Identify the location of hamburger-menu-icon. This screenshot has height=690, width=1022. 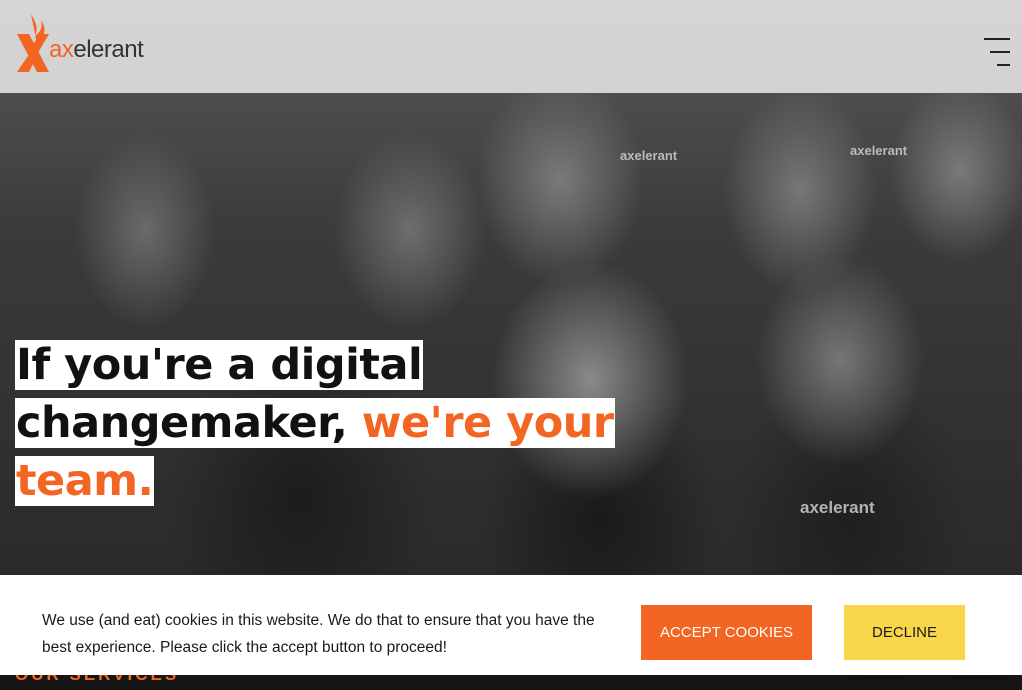
(997, 39).